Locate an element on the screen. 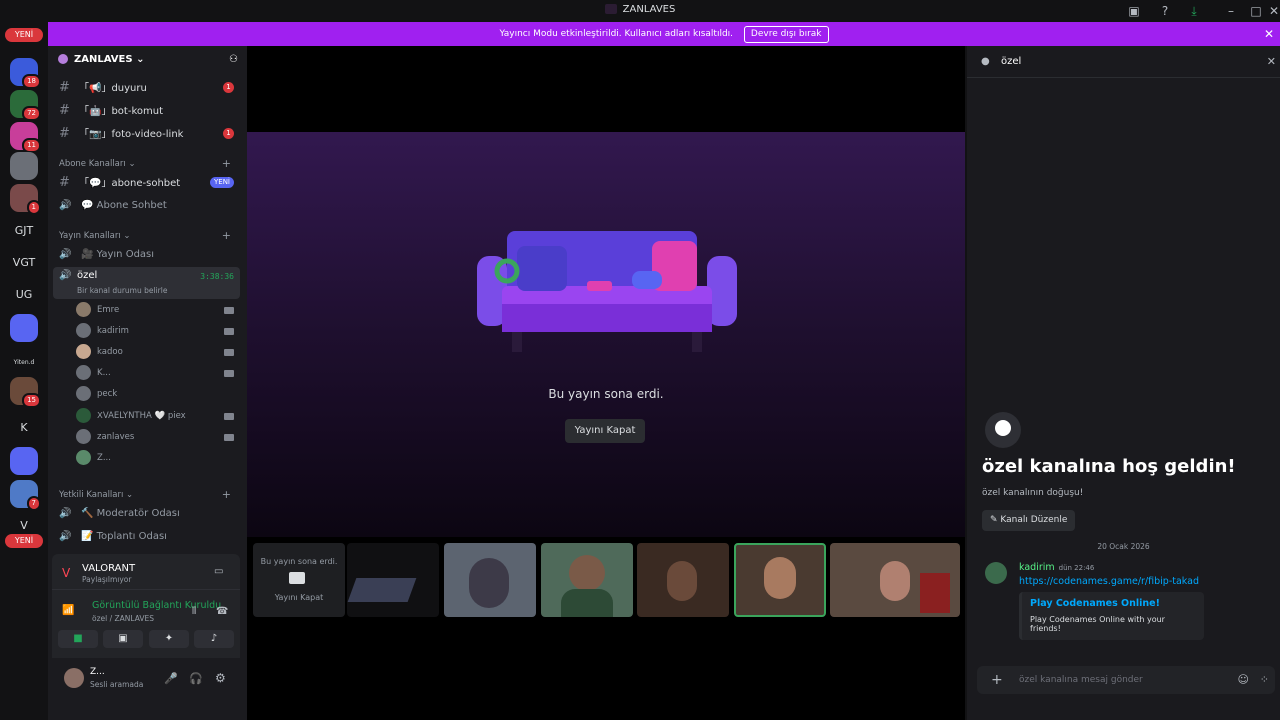 Image resolution: width=1280 pixels, height=720 pixels. server-icon: UG is located at coordinates (24, 295).